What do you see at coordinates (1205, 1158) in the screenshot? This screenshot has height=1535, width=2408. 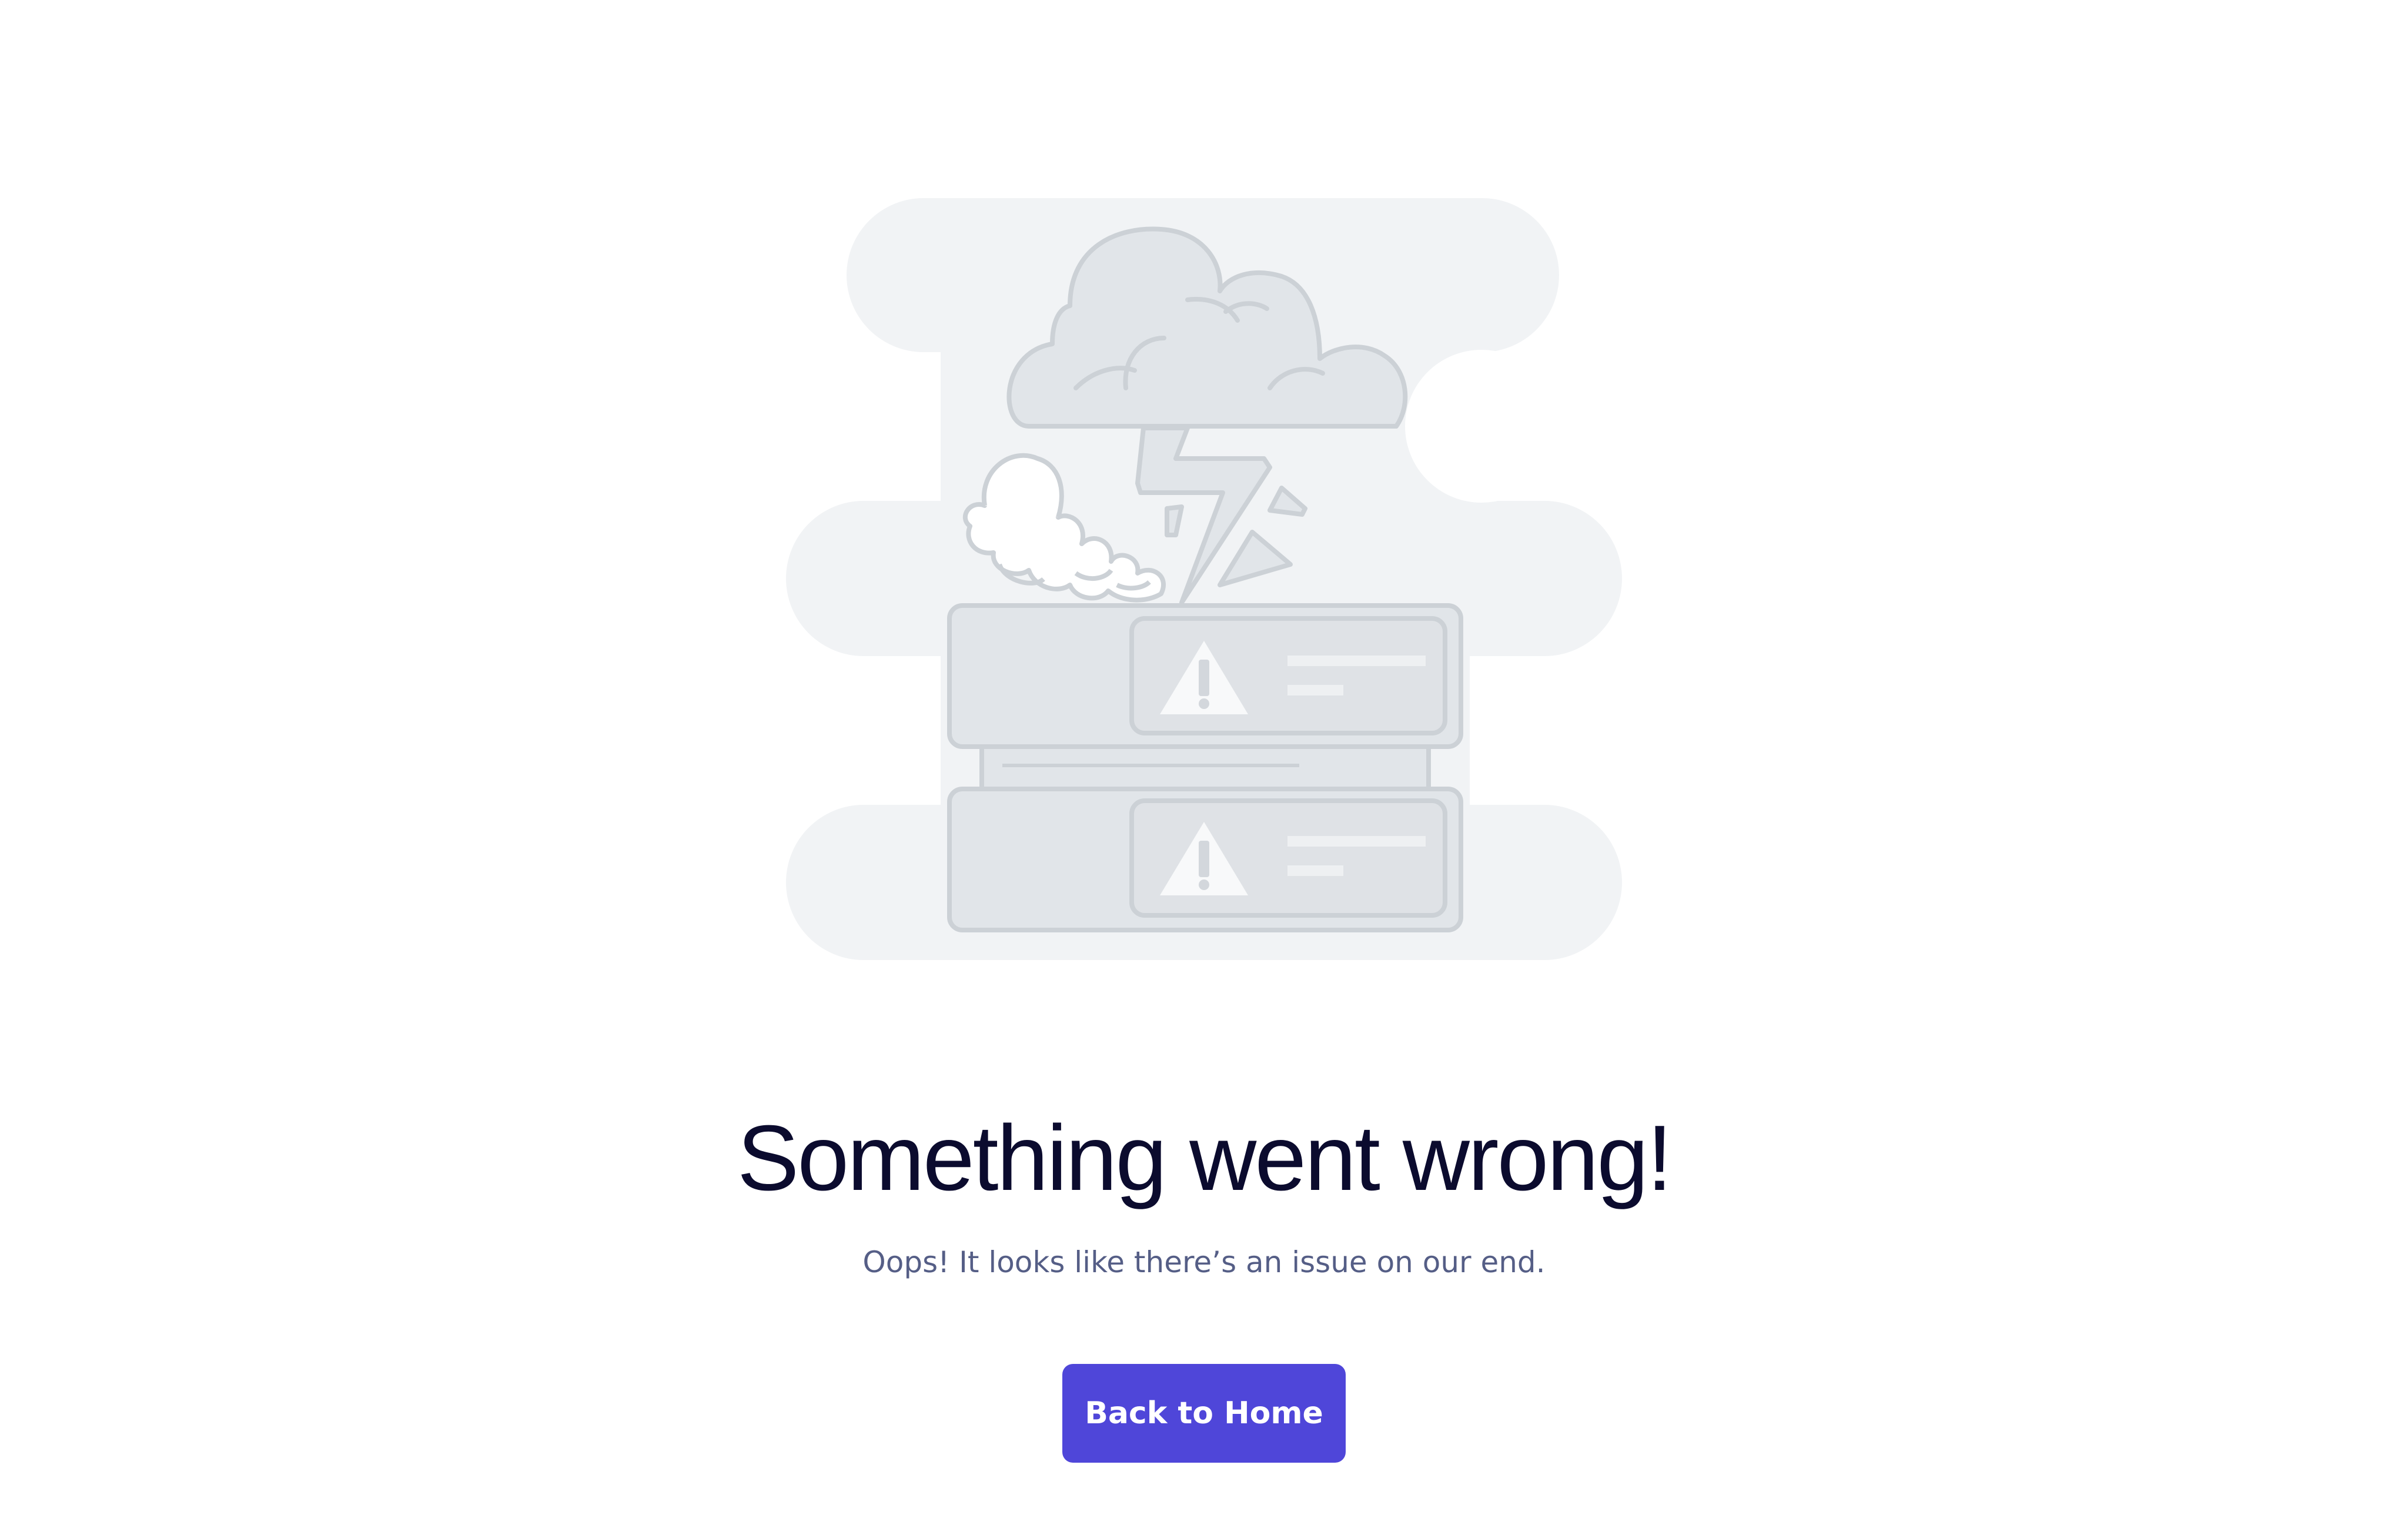 I see `page-title: Something went wrong!` at bounding box center [1205, 1158].